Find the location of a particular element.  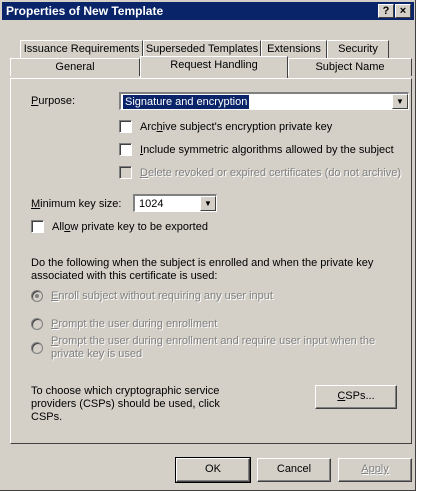

prompt-require-input-radio is located at coordinates (37, 348).